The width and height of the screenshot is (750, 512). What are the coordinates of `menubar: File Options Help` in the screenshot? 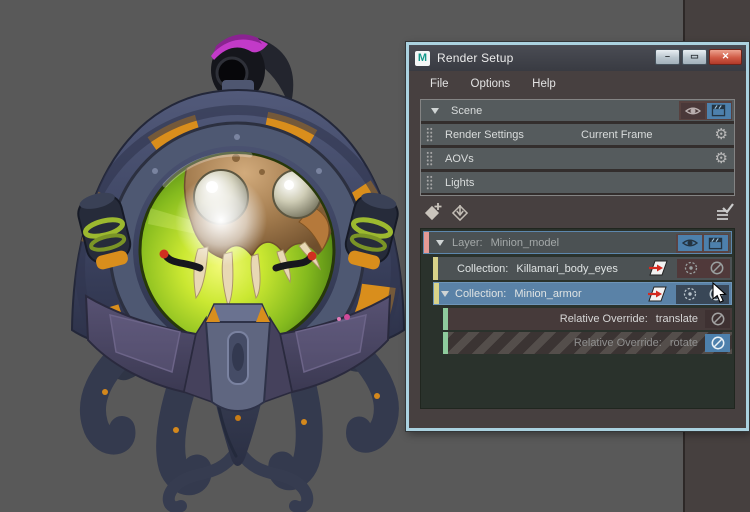 It's located at (577, 84).